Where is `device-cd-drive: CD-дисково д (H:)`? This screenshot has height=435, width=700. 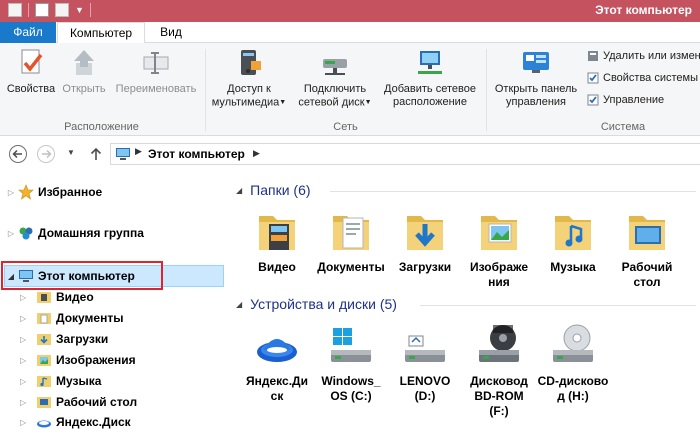
device-cd-drive: CD-дисково д (H:) is located at coordinates (573, 363).